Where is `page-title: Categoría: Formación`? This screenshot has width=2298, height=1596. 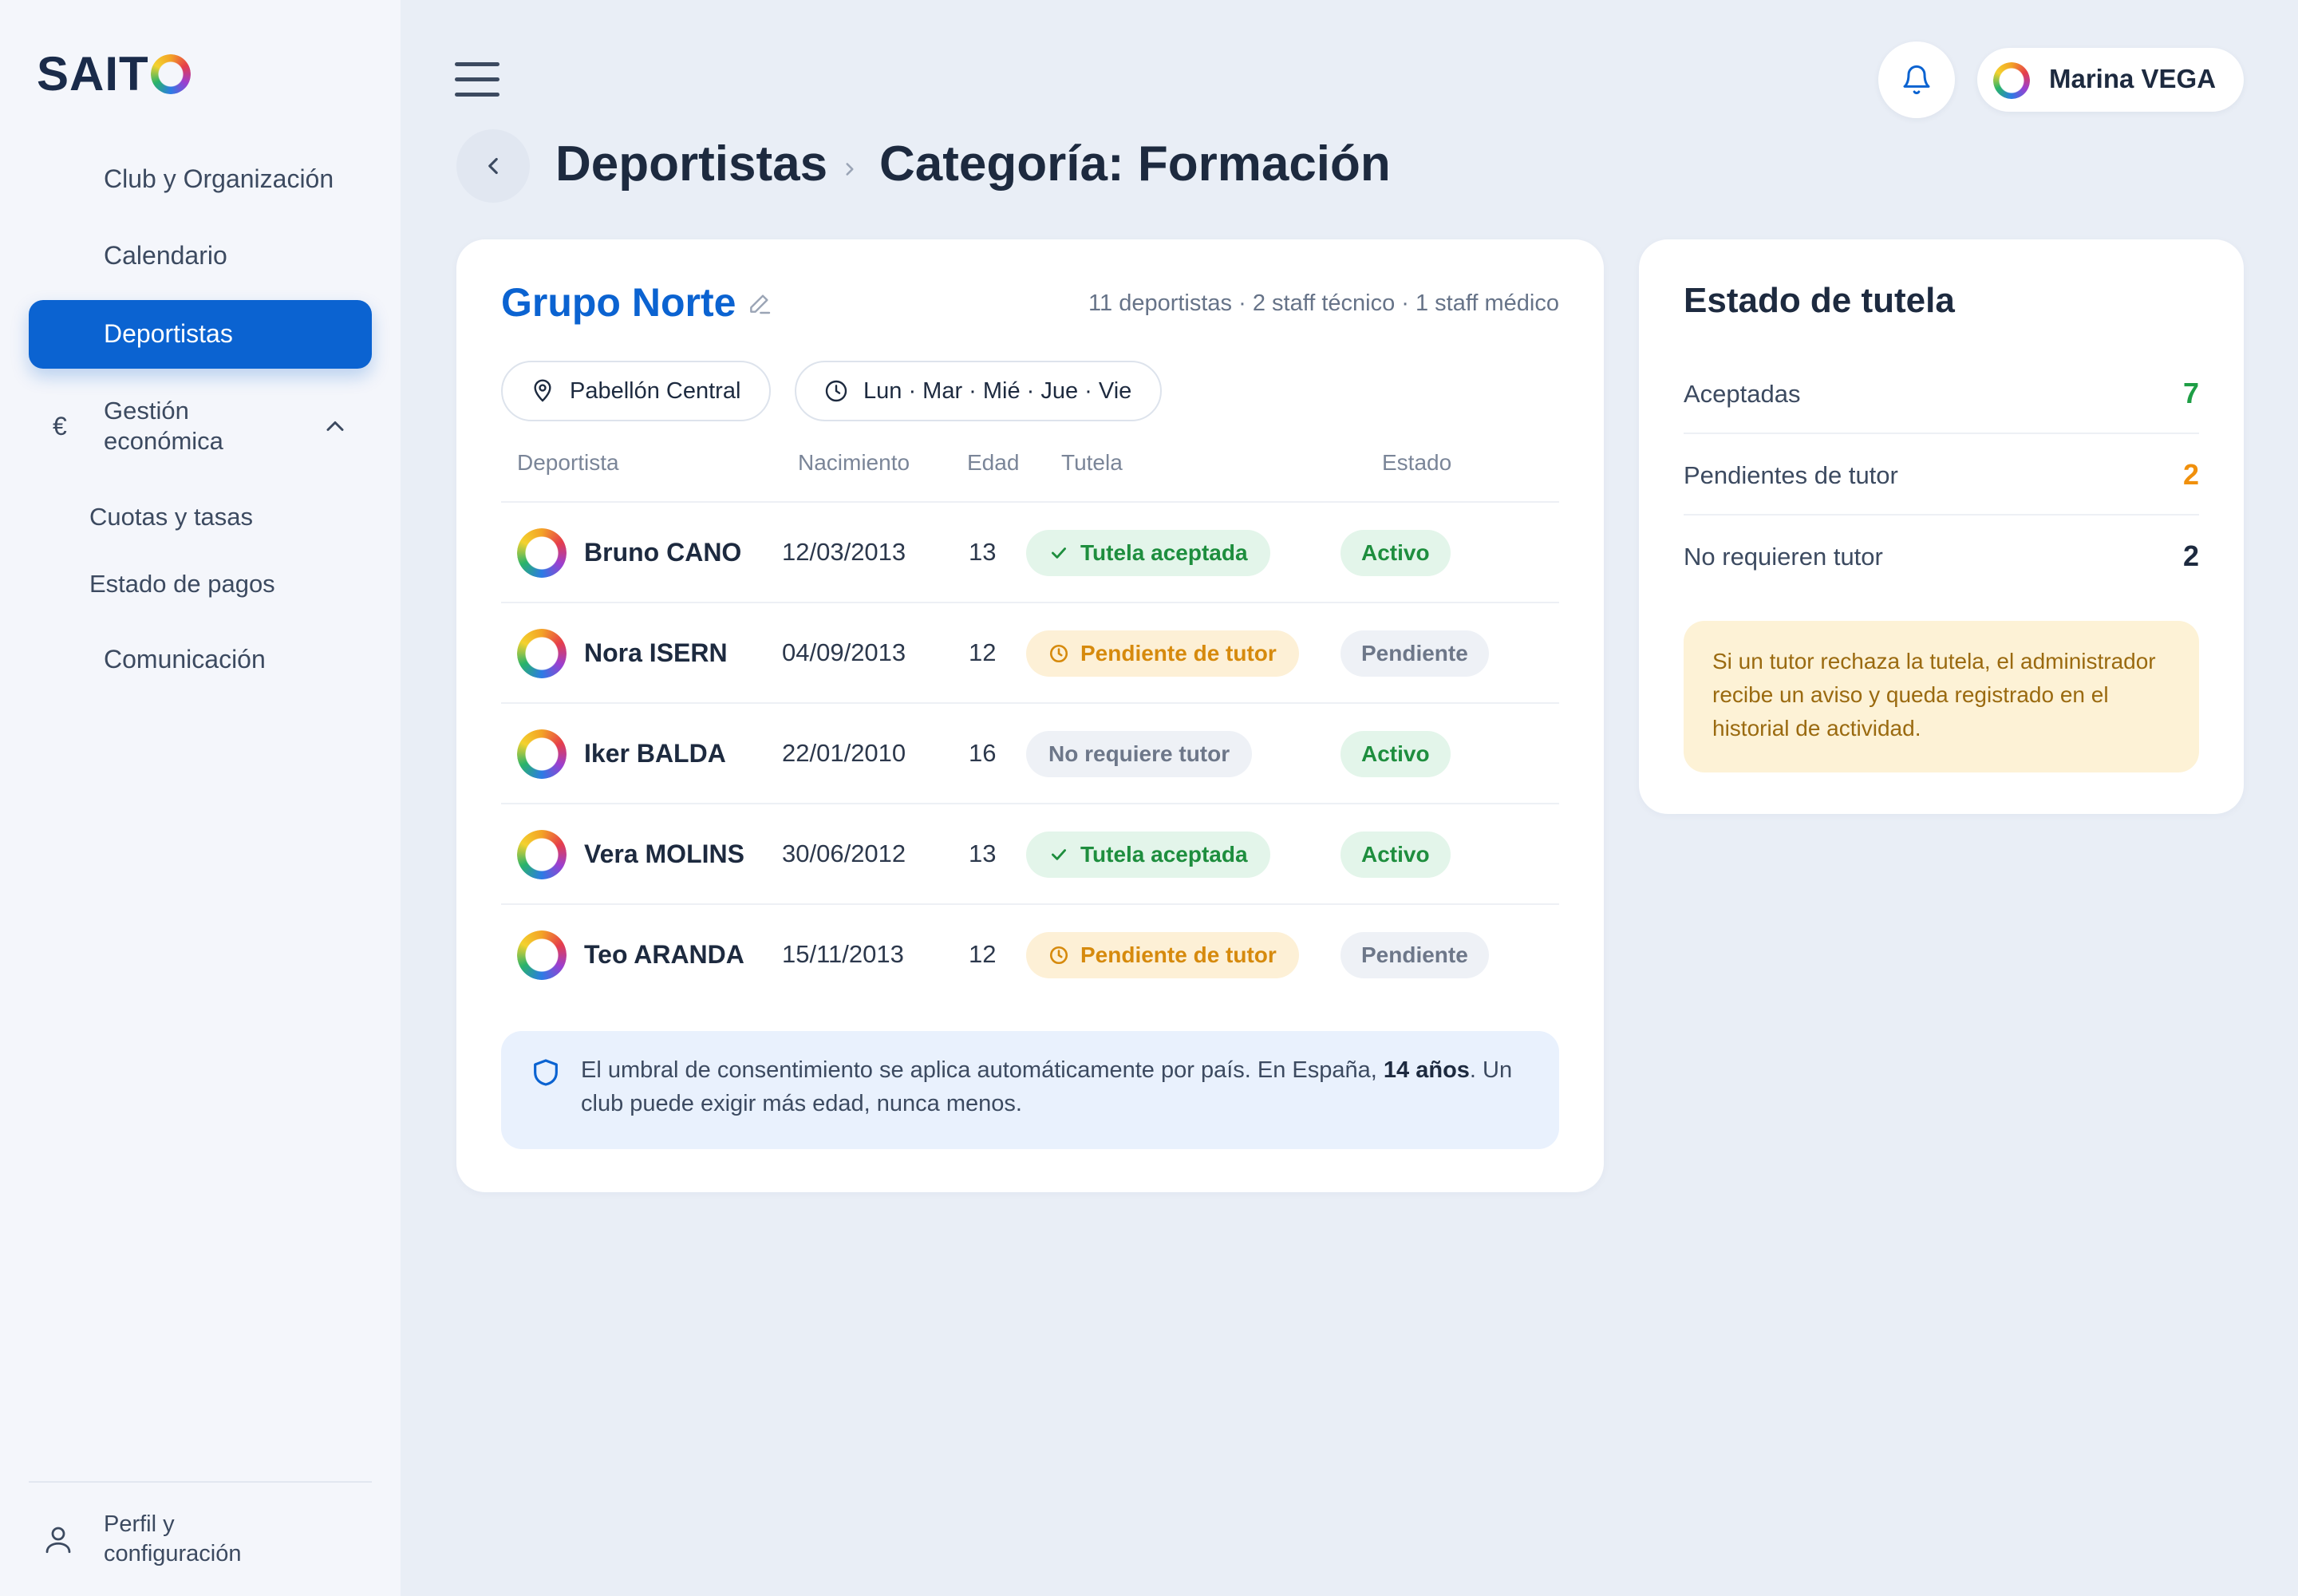 page-title: Categoría: Formación is located at coordinates (1135, 164).